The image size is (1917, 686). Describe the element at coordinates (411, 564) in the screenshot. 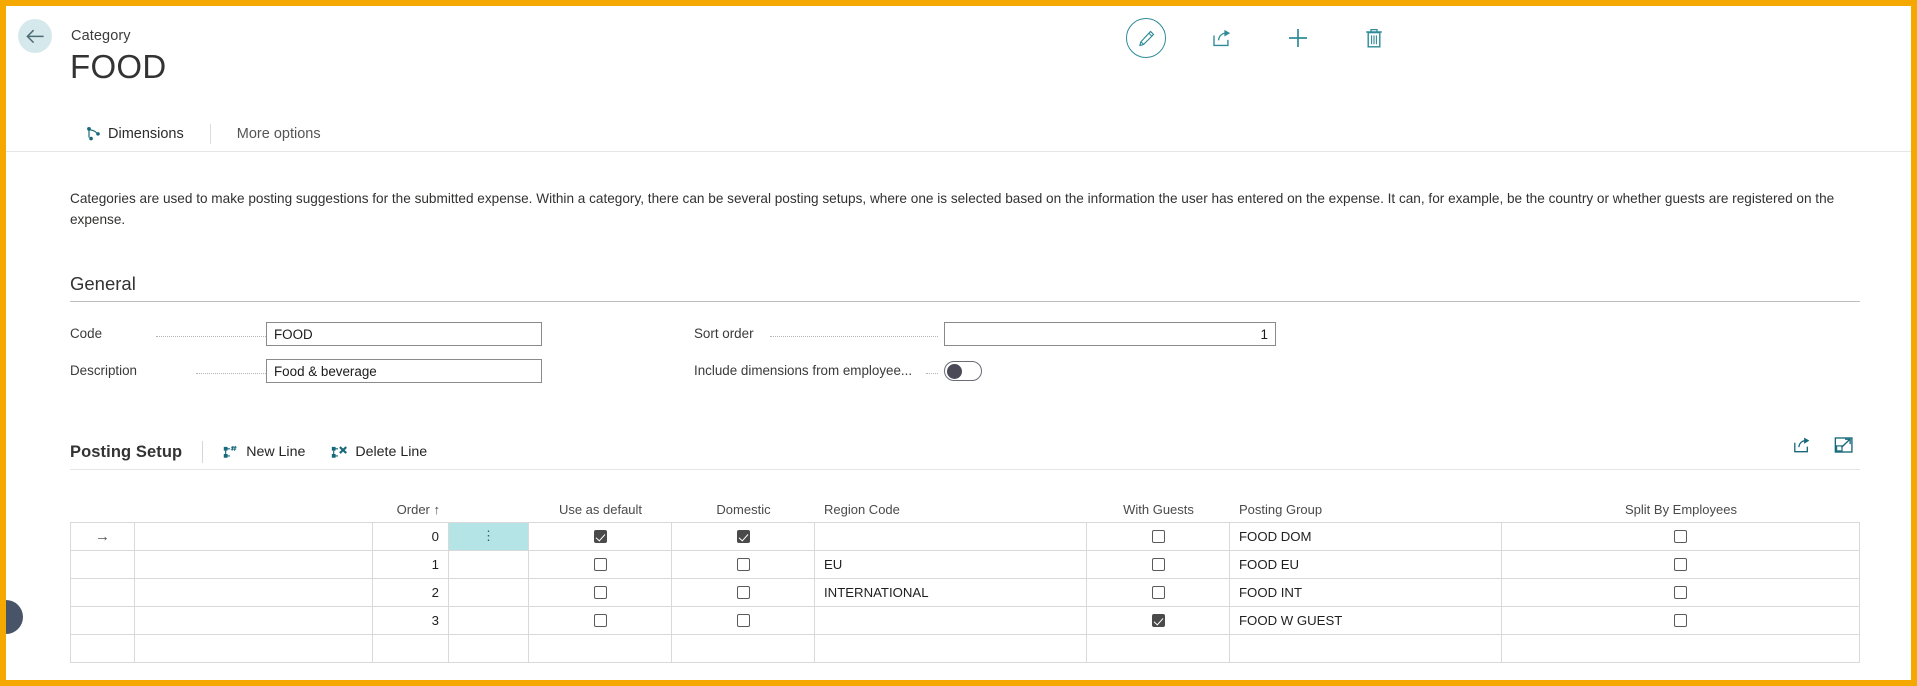

I see `row-order: 1` at that location.